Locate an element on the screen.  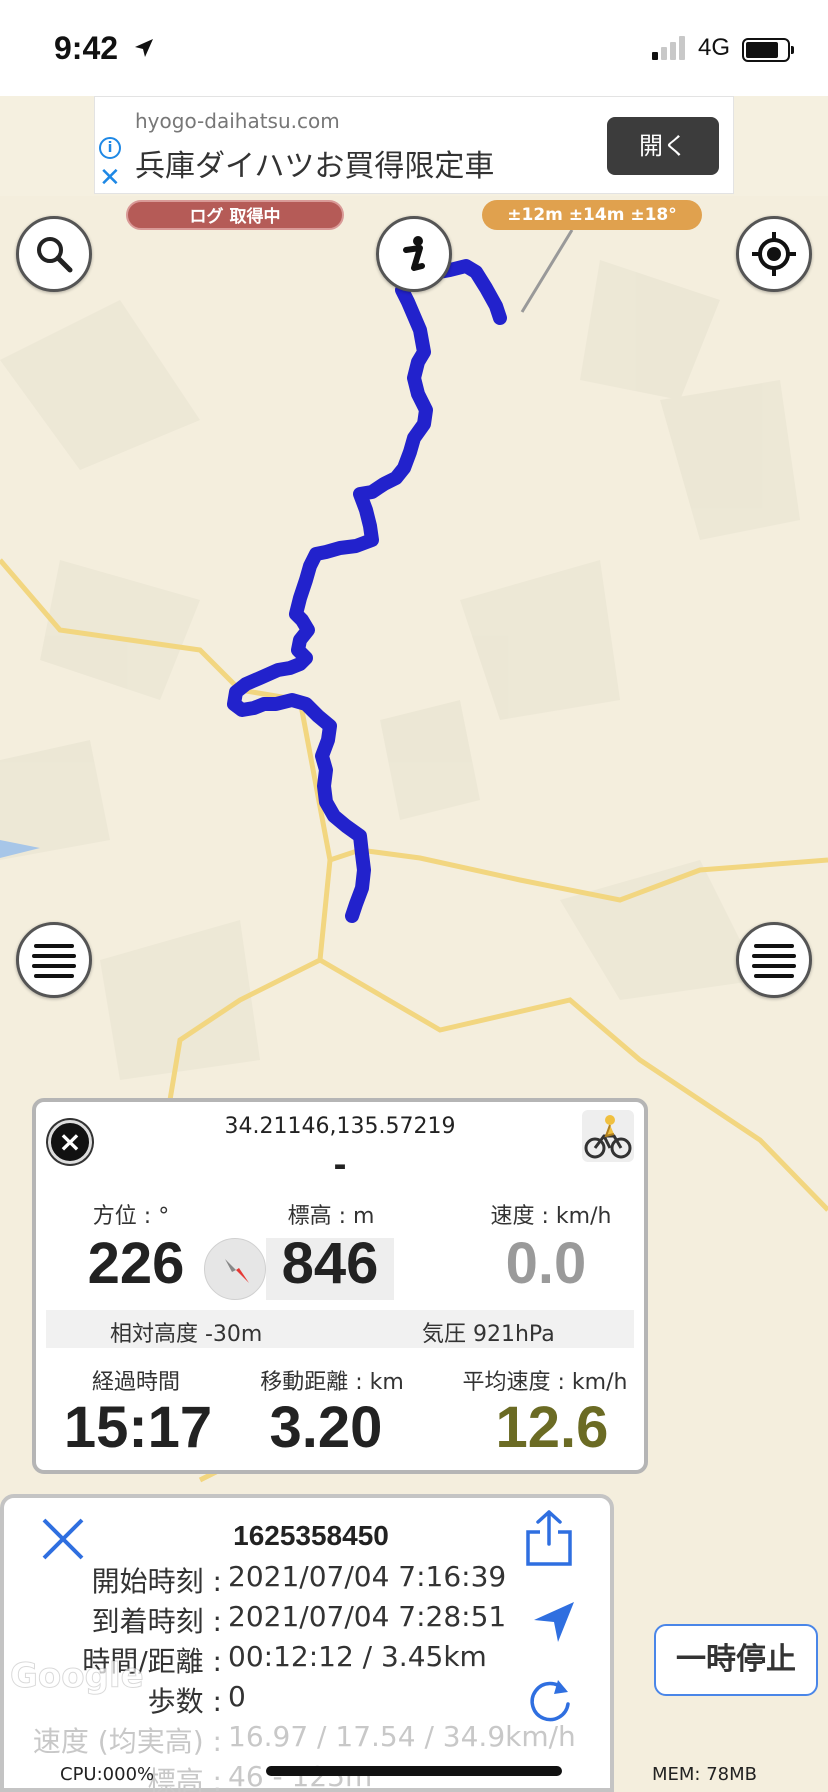
log-row-key: 歩数 : is located at coordinates (184, 1701).